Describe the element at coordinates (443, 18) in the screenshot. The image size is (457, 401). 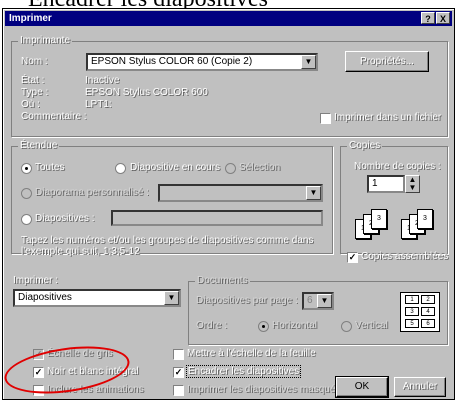
I see `close-button: X` at that location.